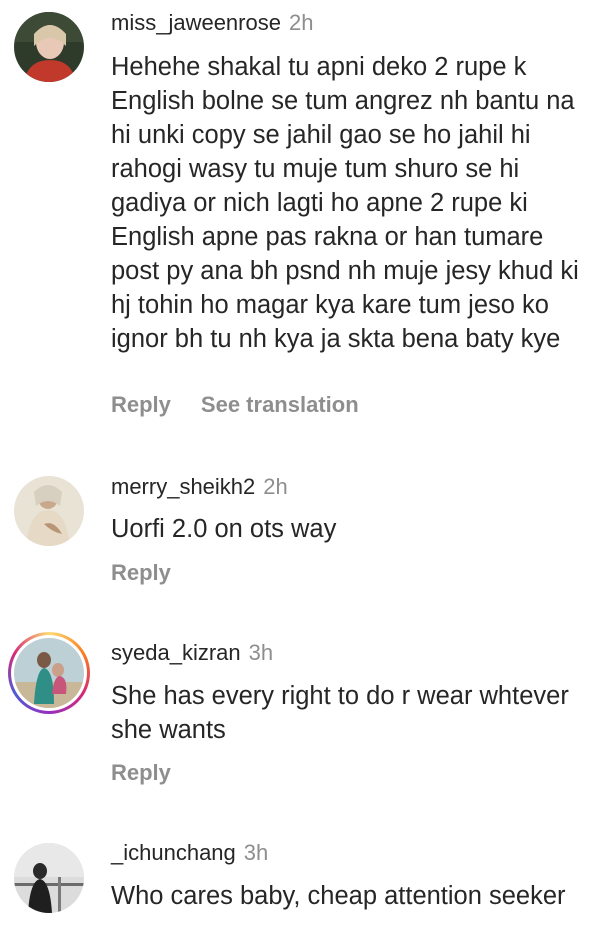 The width and height of the screenshot is (601, 947). Describe the element at coordinates (280, 404) in the screenshot. I see `see-translation-button: See translation` at that location.